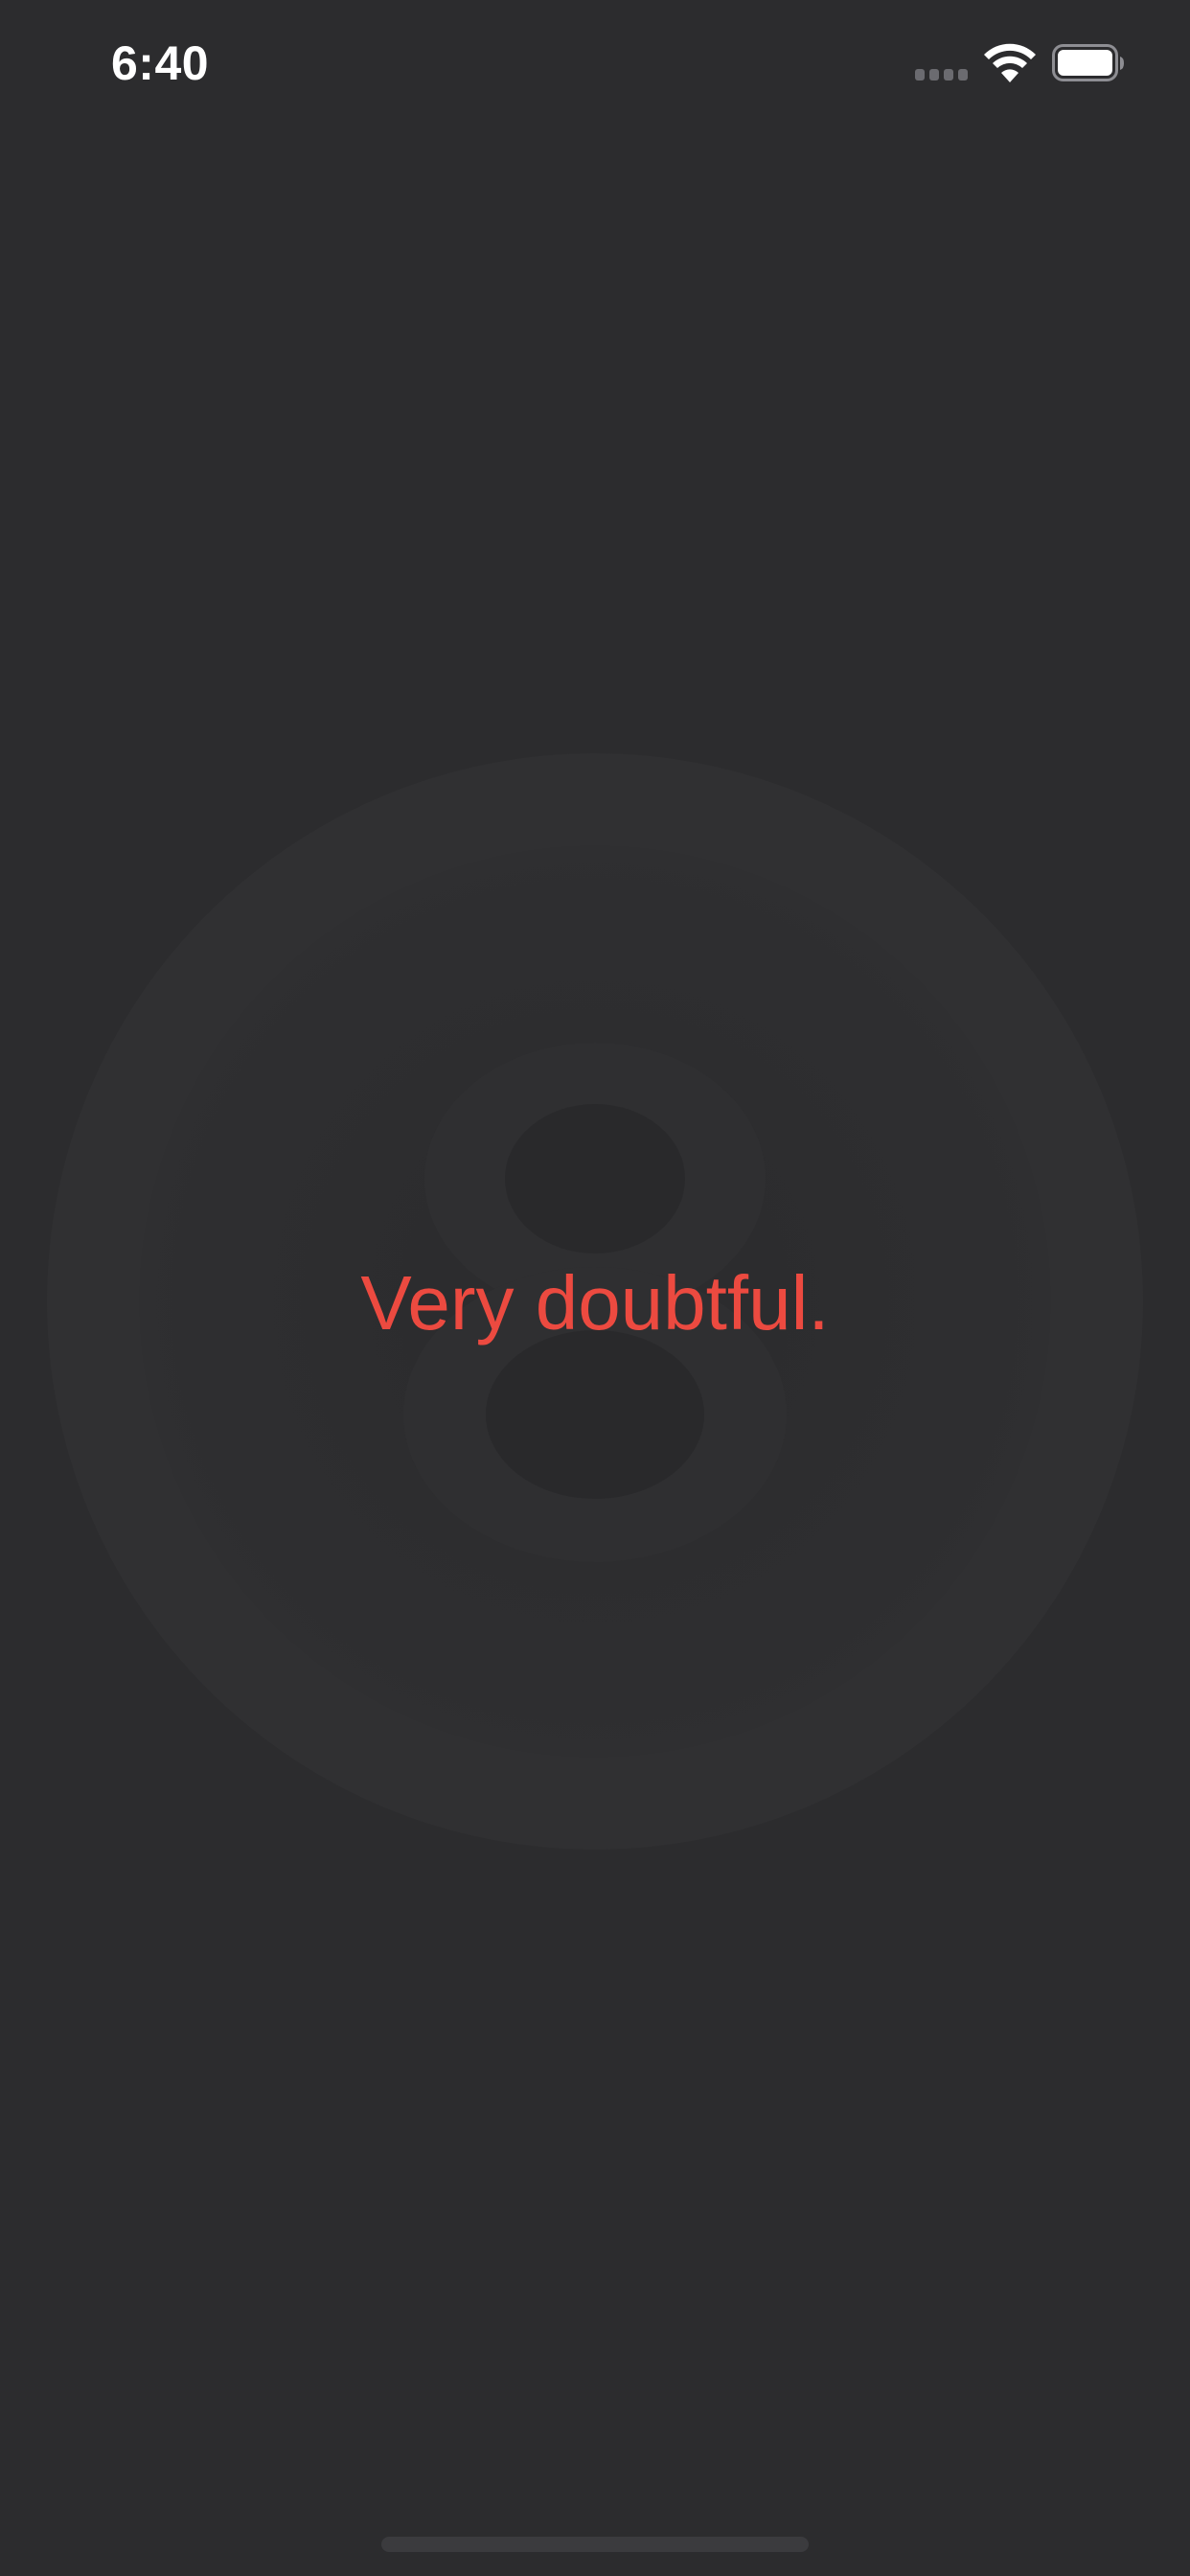 This screenshot has width=1190, height=2576. Describe the element at coordinates (1010, 63) in the screenshot. I see `wifi-icon` at that location.